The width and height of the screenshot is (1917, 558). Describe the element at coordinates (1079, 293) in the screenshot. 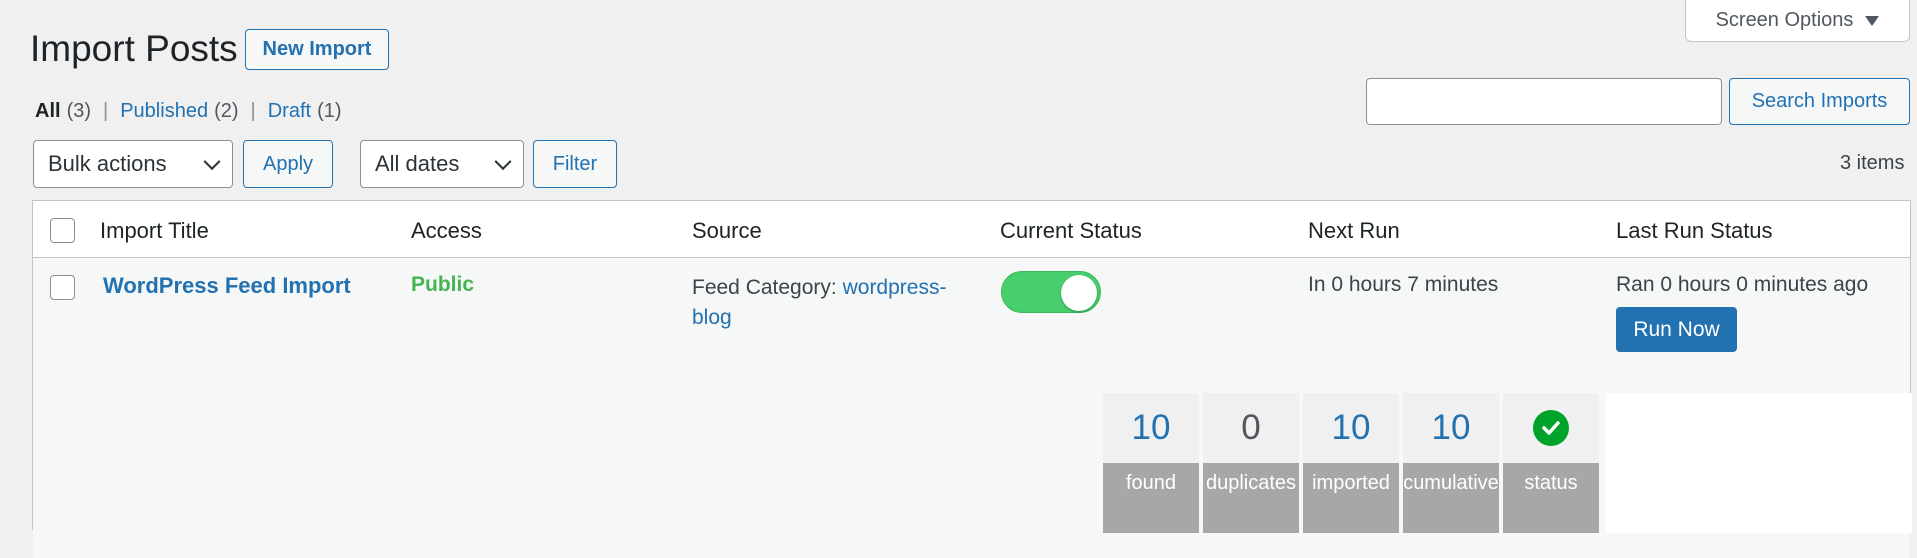

I see `toggle-knob` at that location.